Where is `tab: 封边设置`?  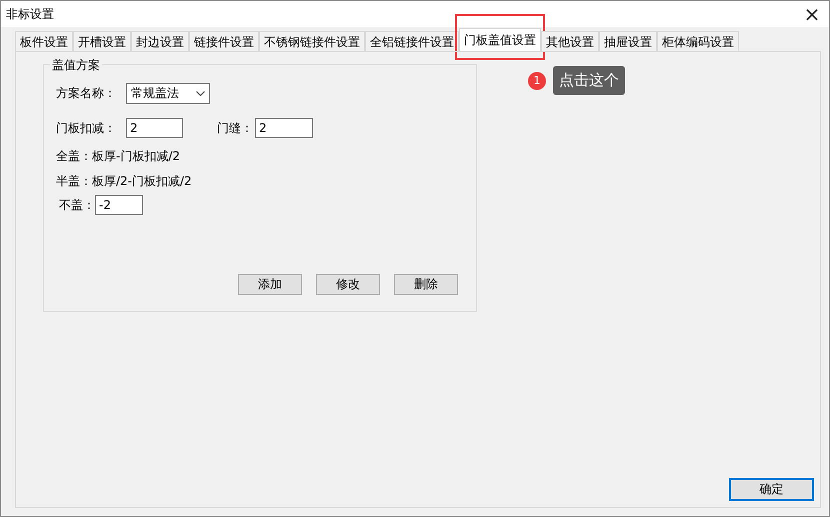 tab: 封边设置 is located at coordinates (160, 41).